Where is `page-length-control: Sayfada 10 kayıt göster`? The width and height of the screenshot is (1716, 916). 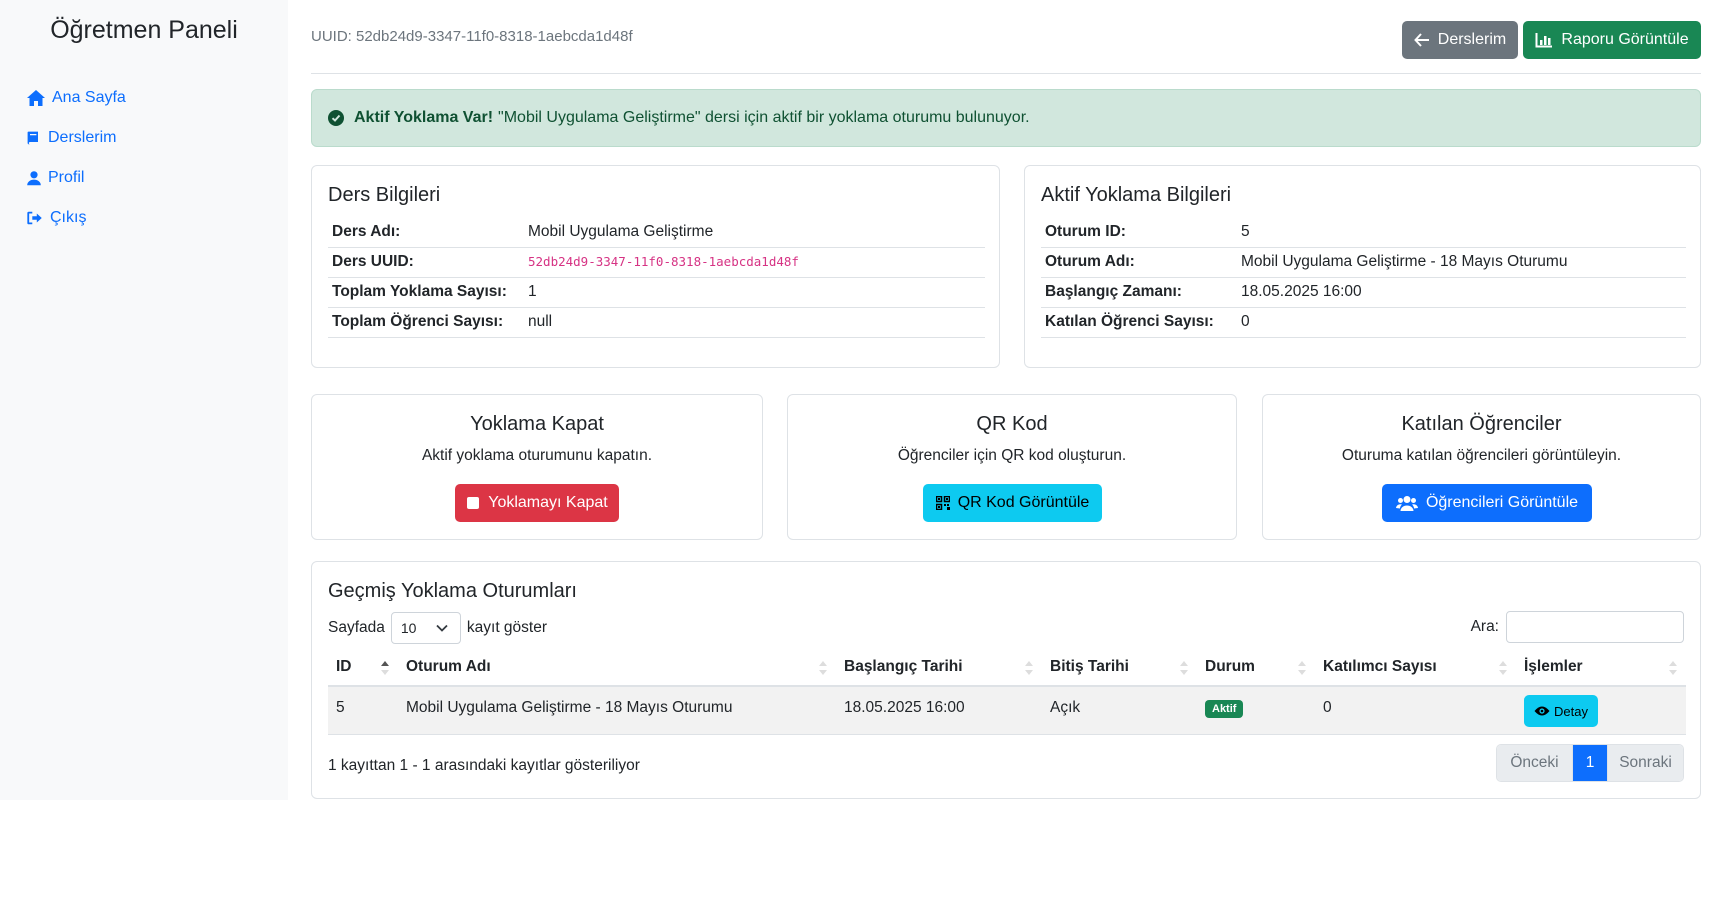
page-length-control: Sayfada 10 kayıt göster is located at coordinates (437, 628).